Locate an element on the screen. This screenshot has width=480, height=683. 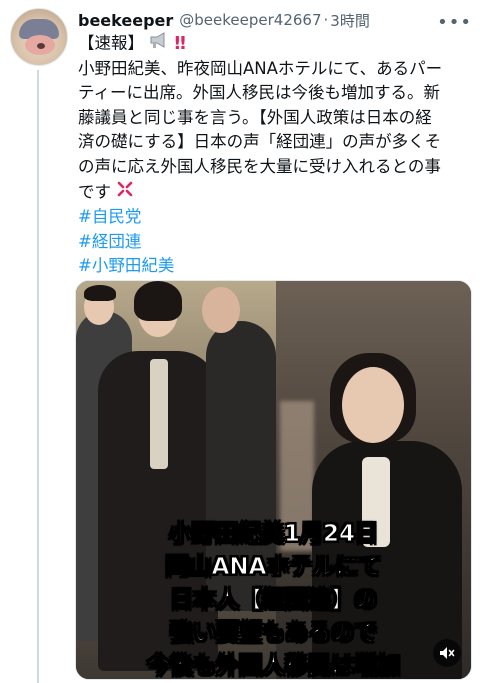
caption-line-1: 小野田紀美1月24日 is located at coordinates (273, 534).